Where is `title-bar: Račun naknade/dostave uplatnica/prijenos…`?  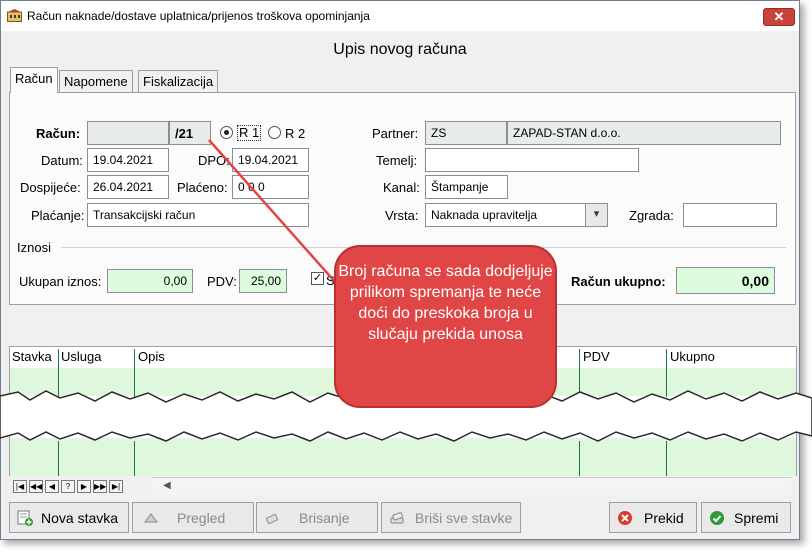 title-bar: Račun naknade/dostave uplatnica/prijenos… is located at coordinates (400, 16).